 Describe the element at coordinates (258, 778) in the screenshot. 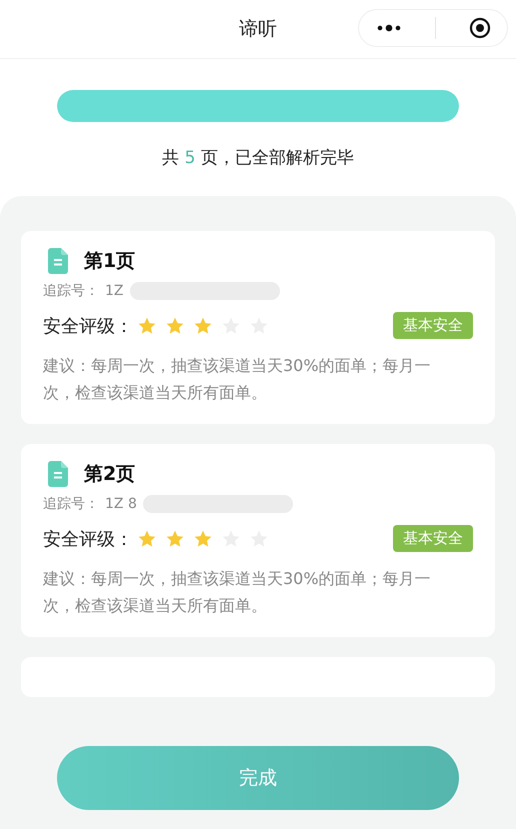

I see `done-button: 完成` at that location.